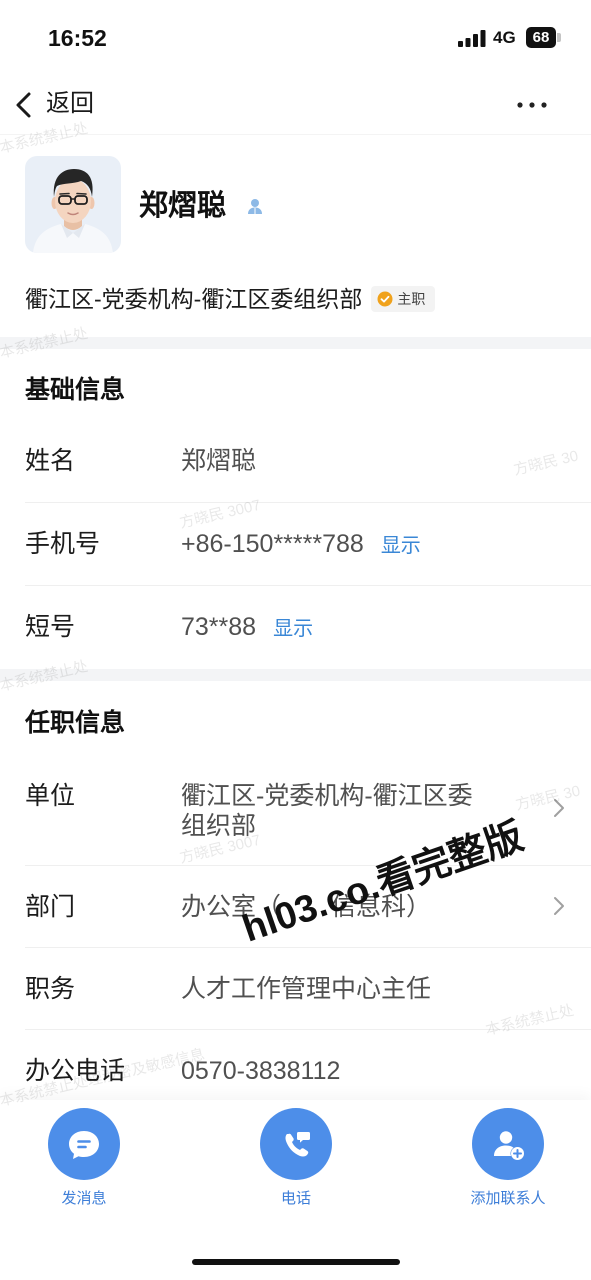 This screenshot has height=1280, width=591. I want to click on short-number: 73**88, so click(219, 627).